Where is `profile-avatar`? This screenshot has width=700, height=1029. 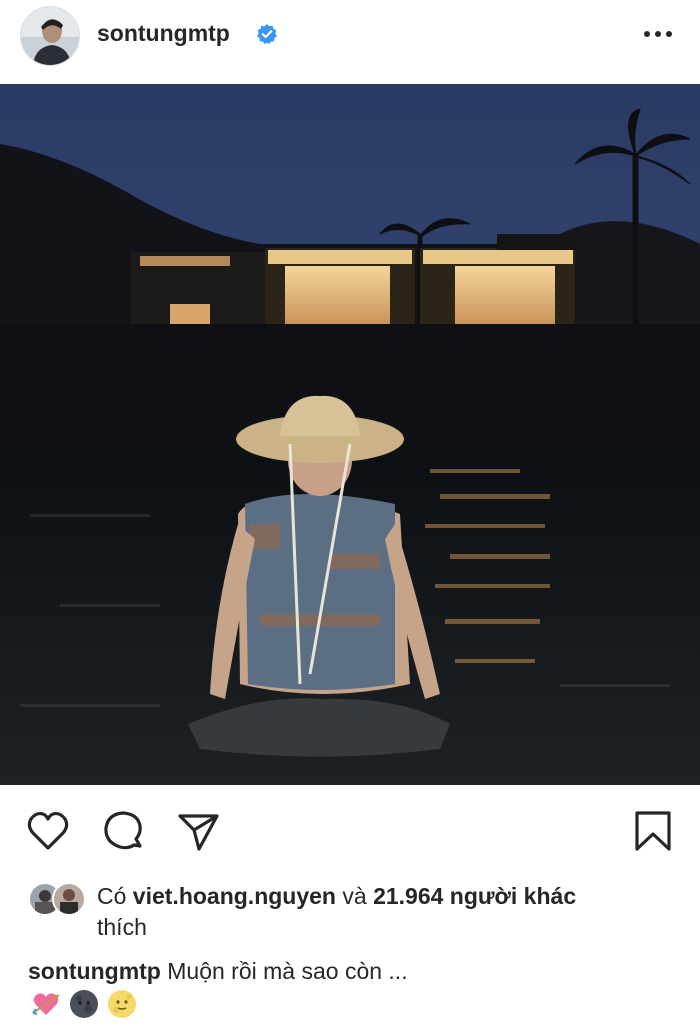 profile-avatar is located at coordinates (50, 36).